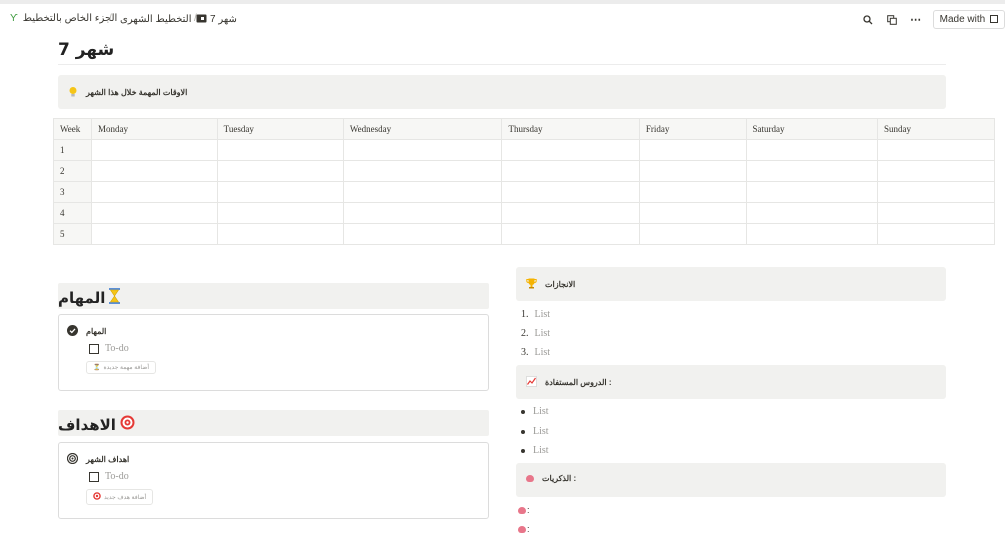 The height and width of the screenshot is (534, 1005). Describe the element at coordinates (154, 129) in the screenshot. I see `column-header: Monday` at that location.